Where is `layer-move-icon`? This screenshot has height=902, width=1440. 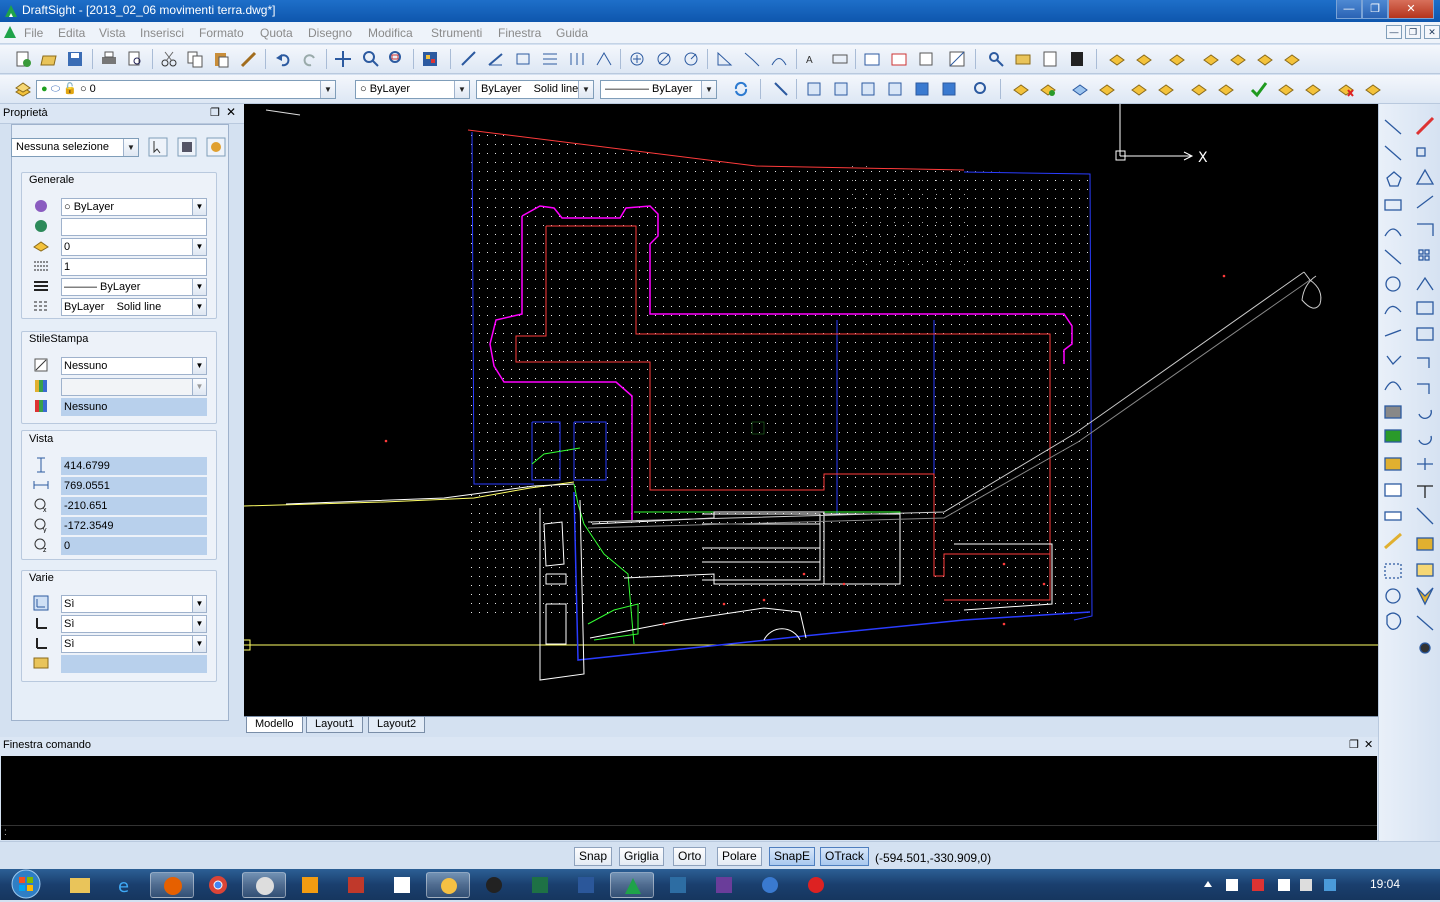
layer-move-icon is located at coordinates (1166, 89).